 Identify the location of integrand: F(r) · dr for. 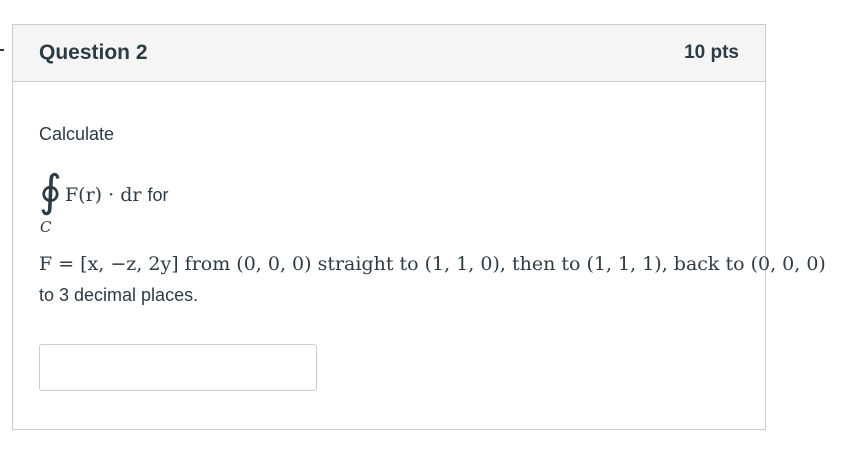
(117, 195).